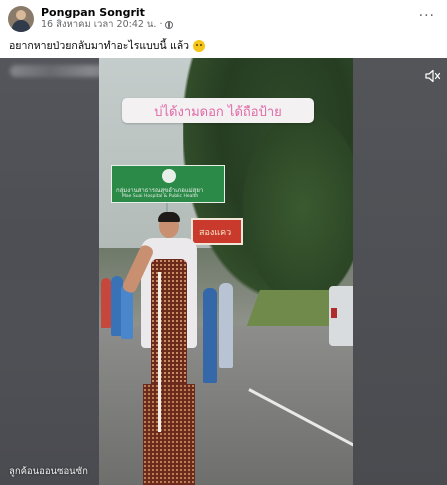 The image size is (447, 485). What do you see at coordinates (427, 16) in the screenshot?
I see `more-options-button: ···` at bounding box center [427, 16].